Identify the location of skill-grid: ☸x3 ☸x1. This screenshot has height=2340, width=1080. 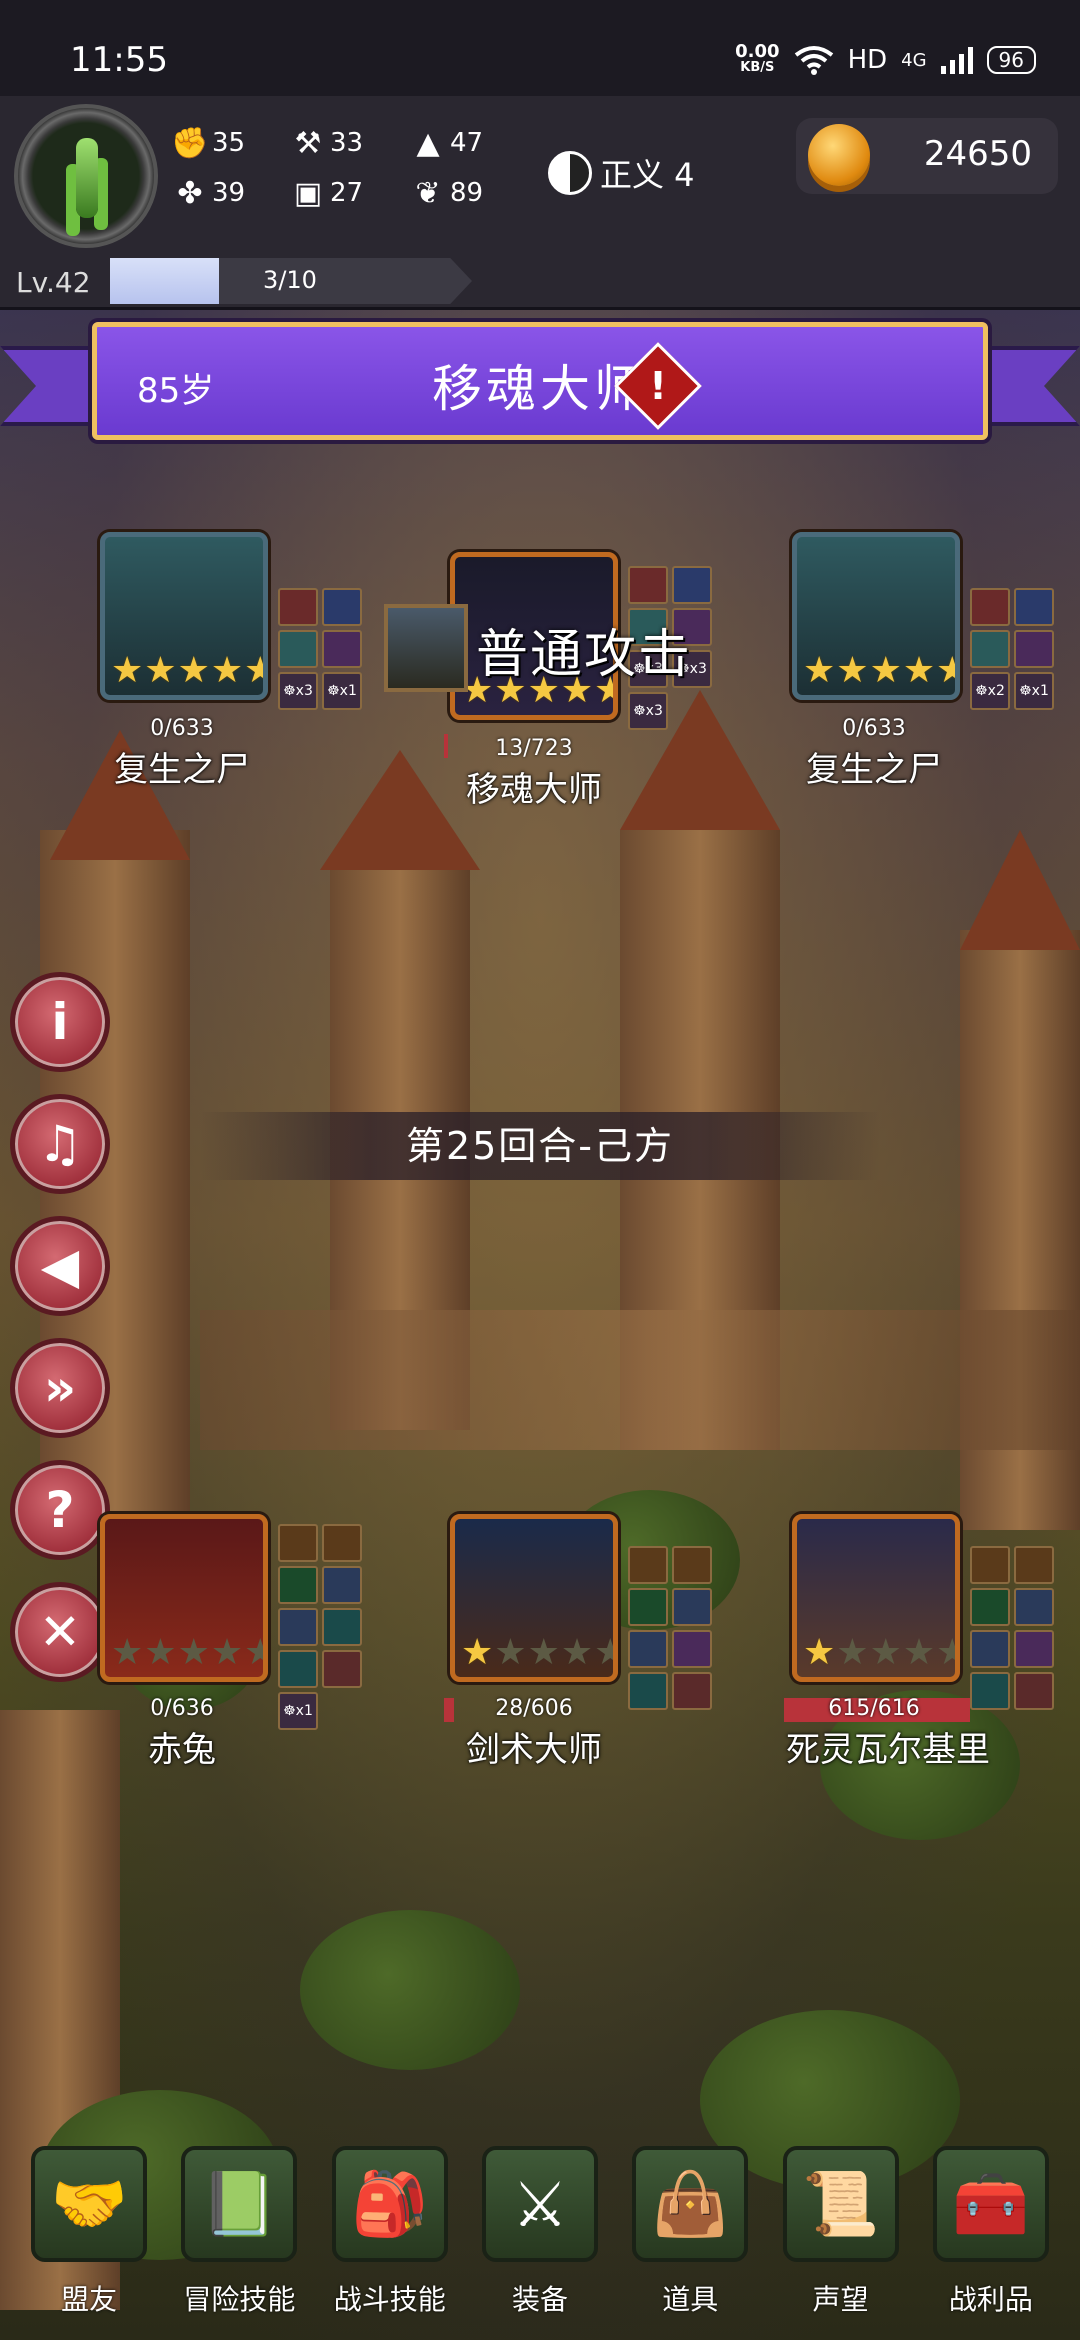
(320, 649).